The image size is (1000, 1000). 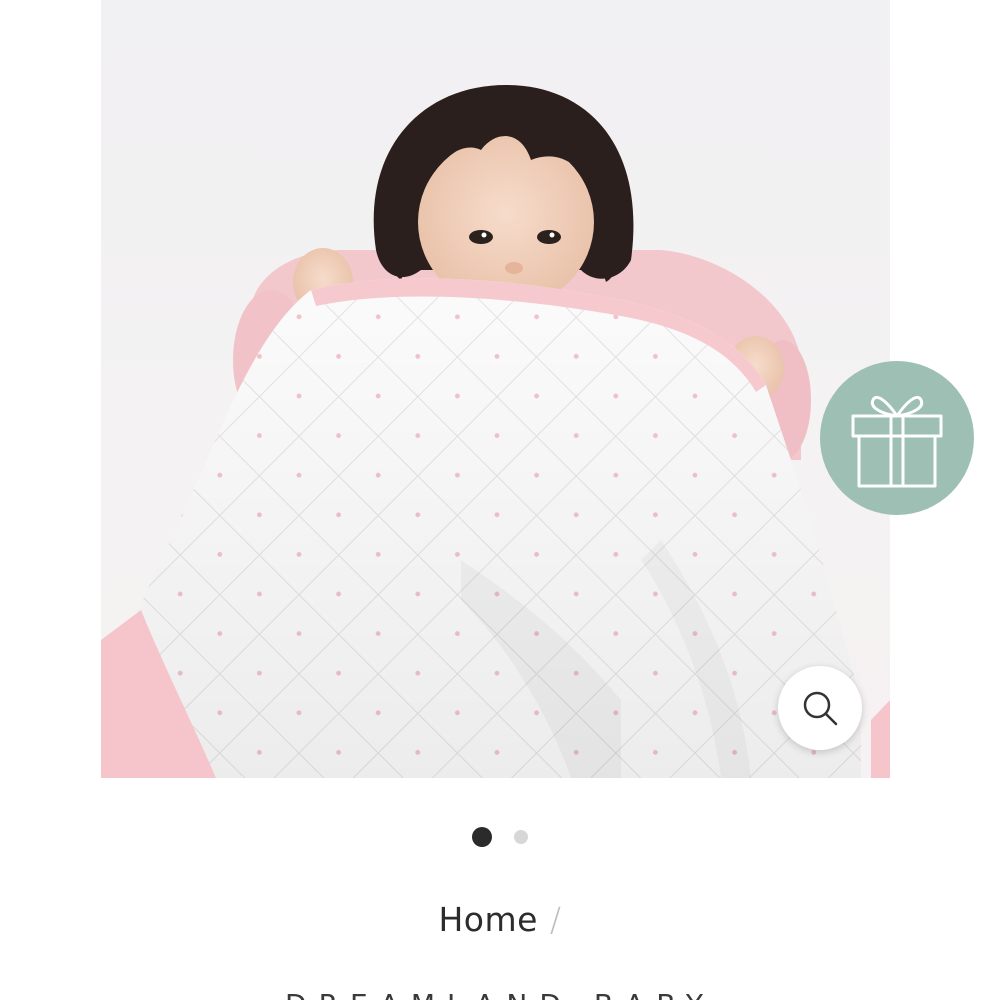 I want to click on zoom-button, so click(x=820, y=708).